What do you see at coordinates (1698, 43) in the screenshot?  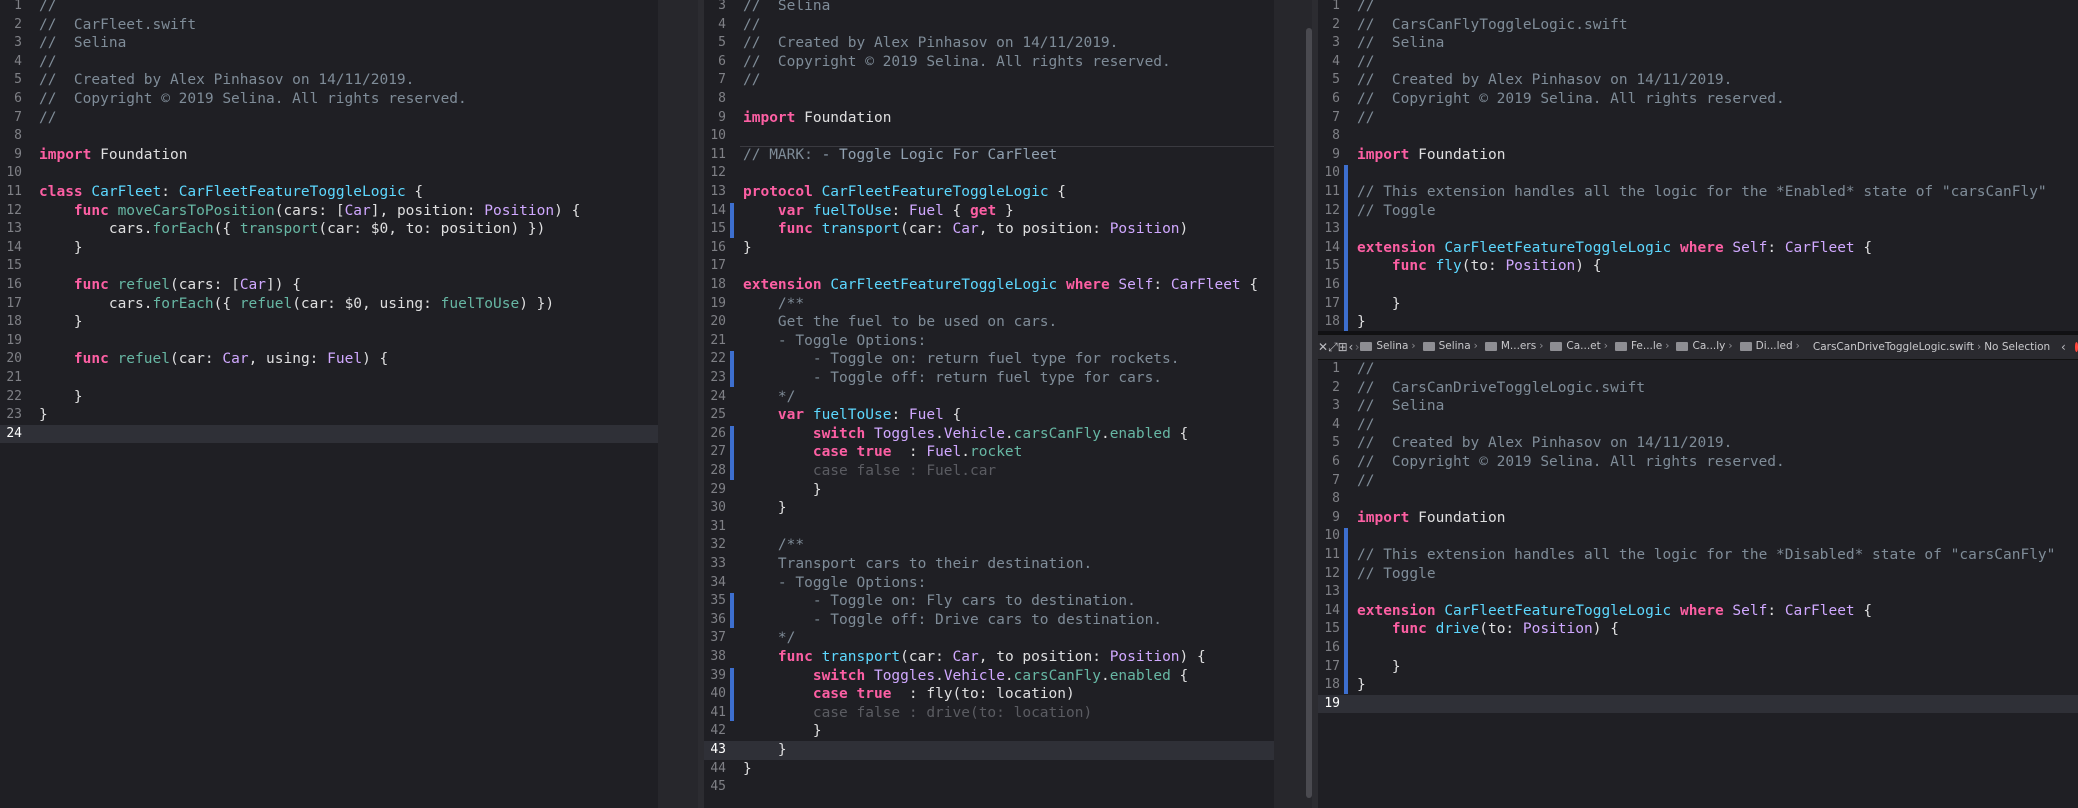 I see `code-line: 3 // Selina` at bounding box center [1698, 43].